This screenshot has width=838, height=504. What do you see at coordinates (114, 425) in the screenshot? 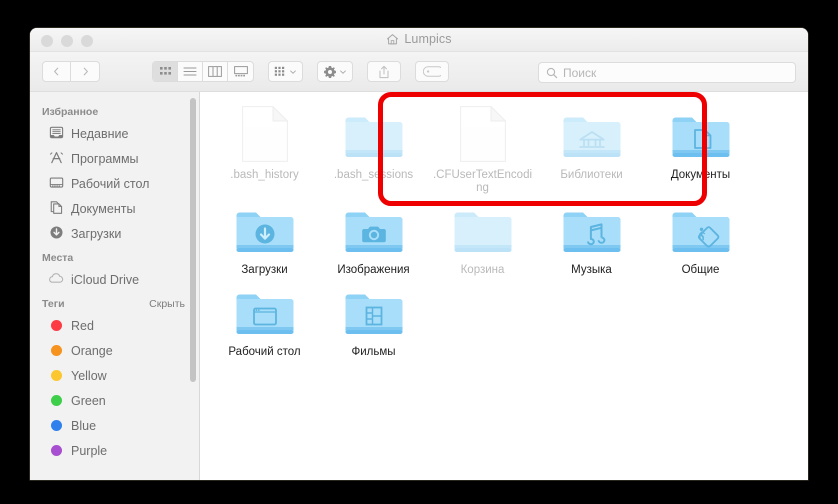
I see `sidebar-item: Blue` at bounding box center [114, 425].